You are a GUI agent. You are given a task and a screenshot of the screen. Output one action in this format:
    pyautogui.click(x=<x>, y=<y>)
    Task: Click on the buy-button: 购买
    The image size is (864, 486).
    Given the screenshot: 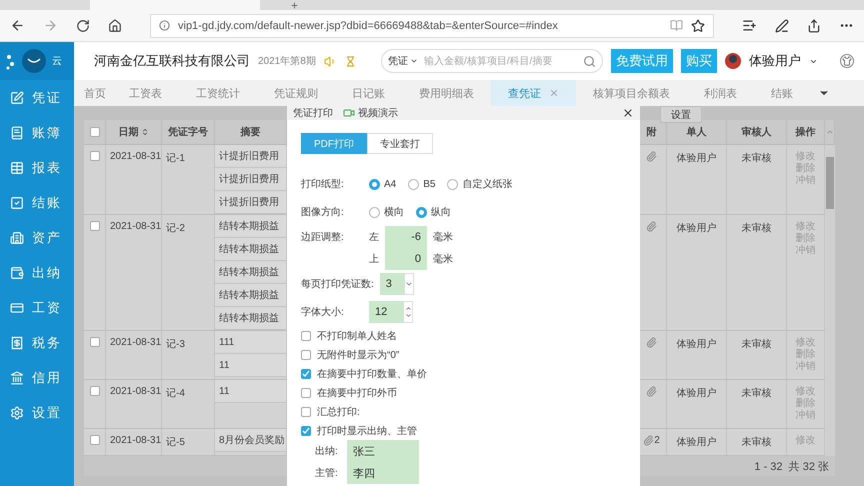 What is the action you would take?
    pyautogui.click(x=699, y=61)
    